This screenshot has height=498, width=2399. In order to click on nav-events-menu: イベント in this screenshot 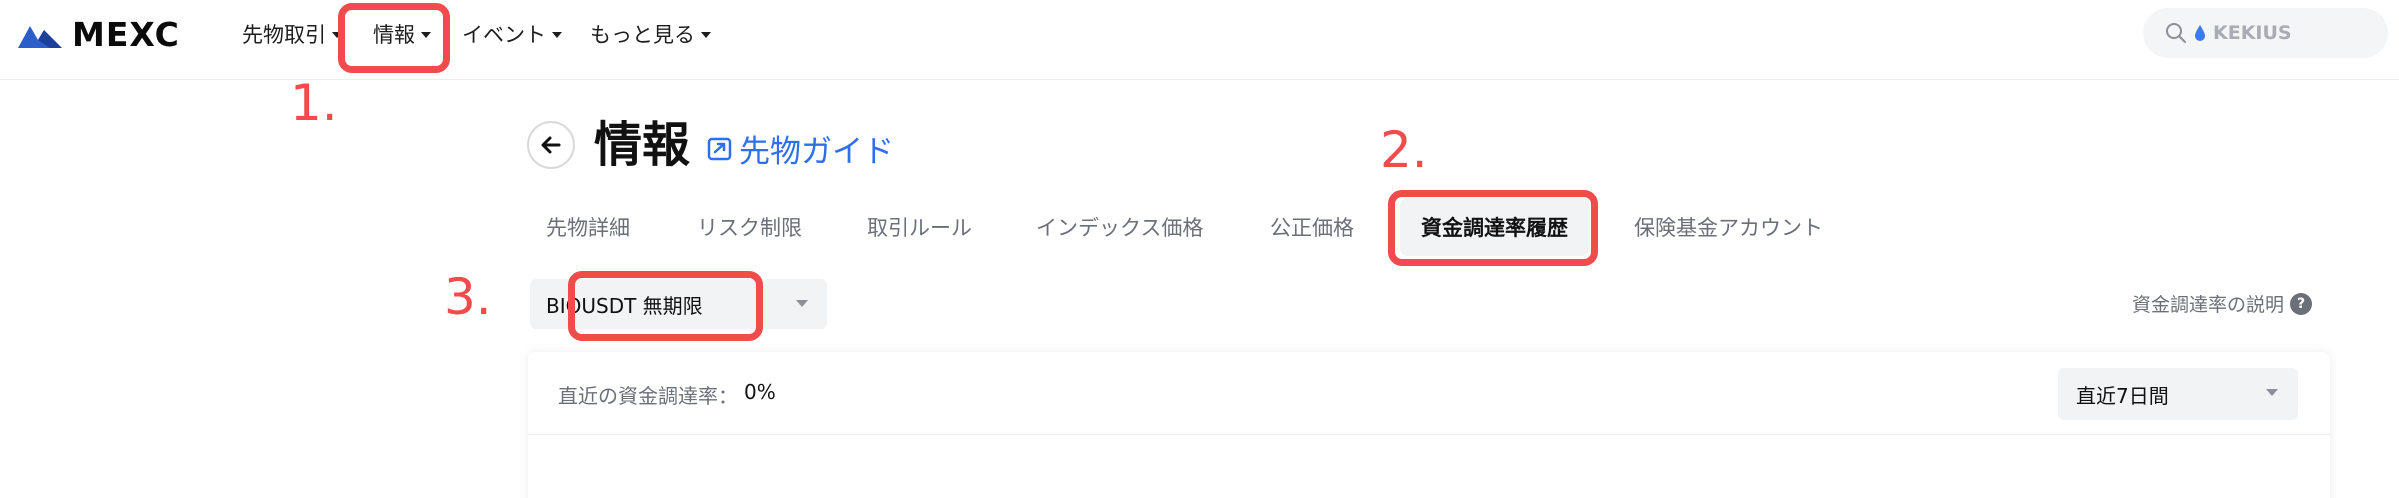, I will do `click(512, 34)`.